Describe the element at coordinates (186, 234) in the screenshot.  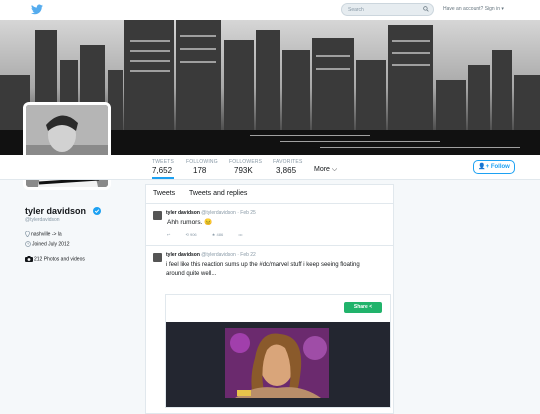
I see `retweet-icon: ⟲` at that location.